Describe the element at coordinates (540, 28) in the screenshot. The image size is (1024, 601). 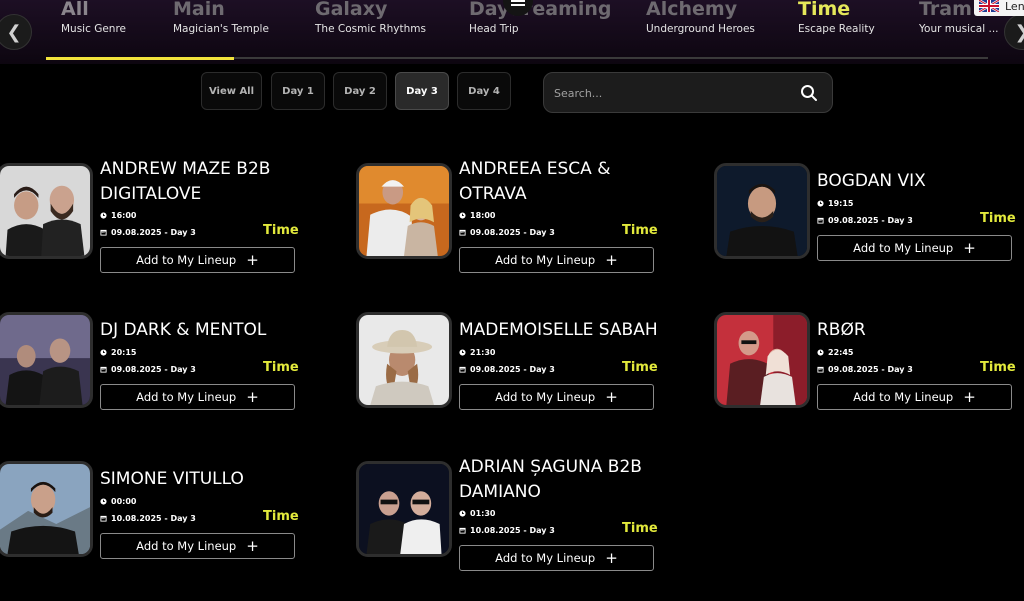
I see `tab-daydreaming: Daydreaming Head Trip` at that location.